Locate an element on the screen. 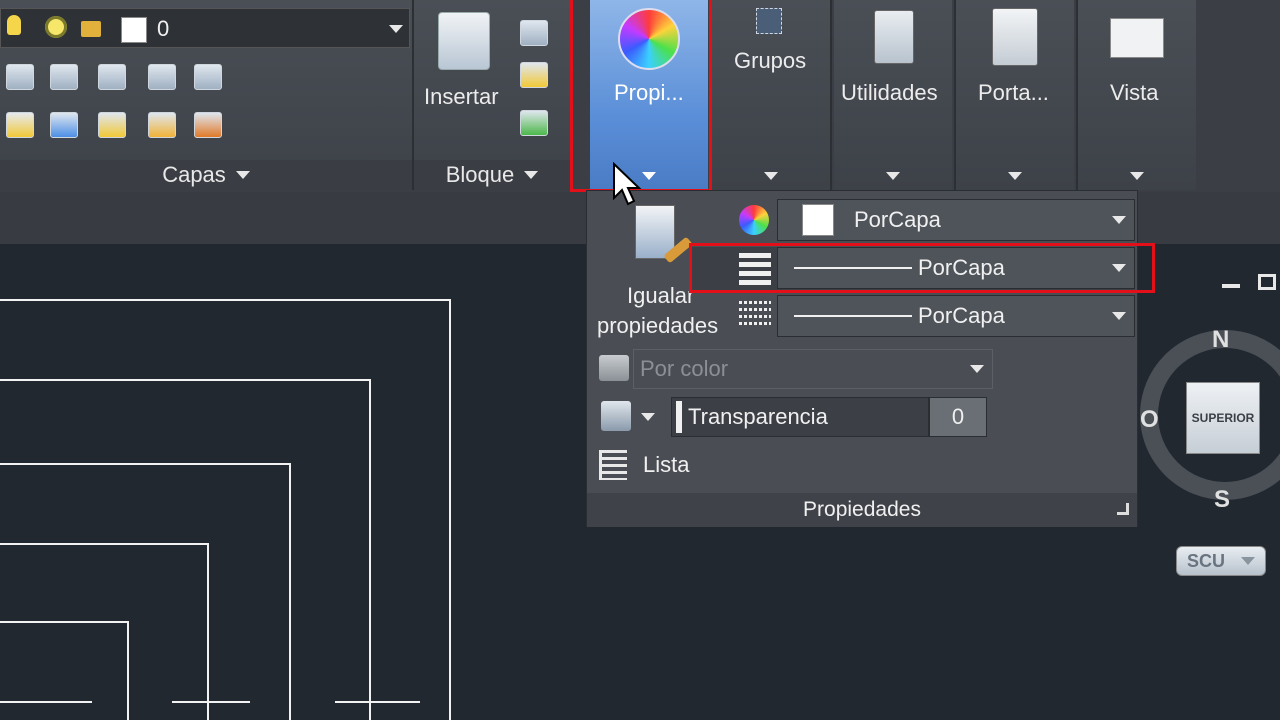  object-color-icon is located at coordinates (754, 220).